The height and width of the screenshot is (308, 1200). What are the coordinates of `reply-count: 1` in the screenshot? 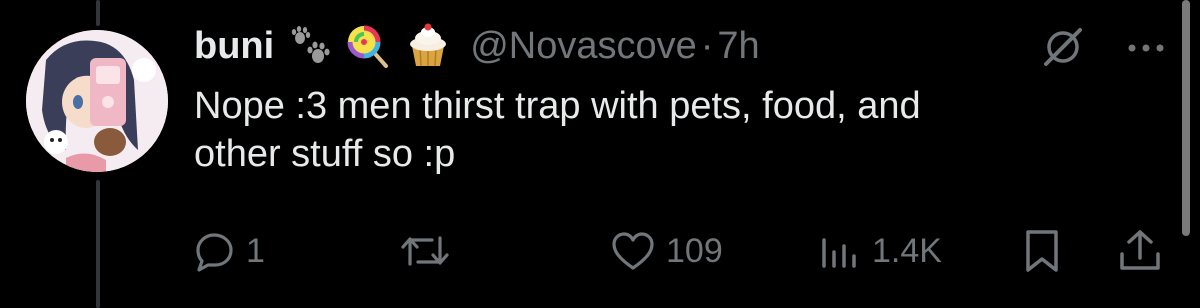 It's located at (255, 250).